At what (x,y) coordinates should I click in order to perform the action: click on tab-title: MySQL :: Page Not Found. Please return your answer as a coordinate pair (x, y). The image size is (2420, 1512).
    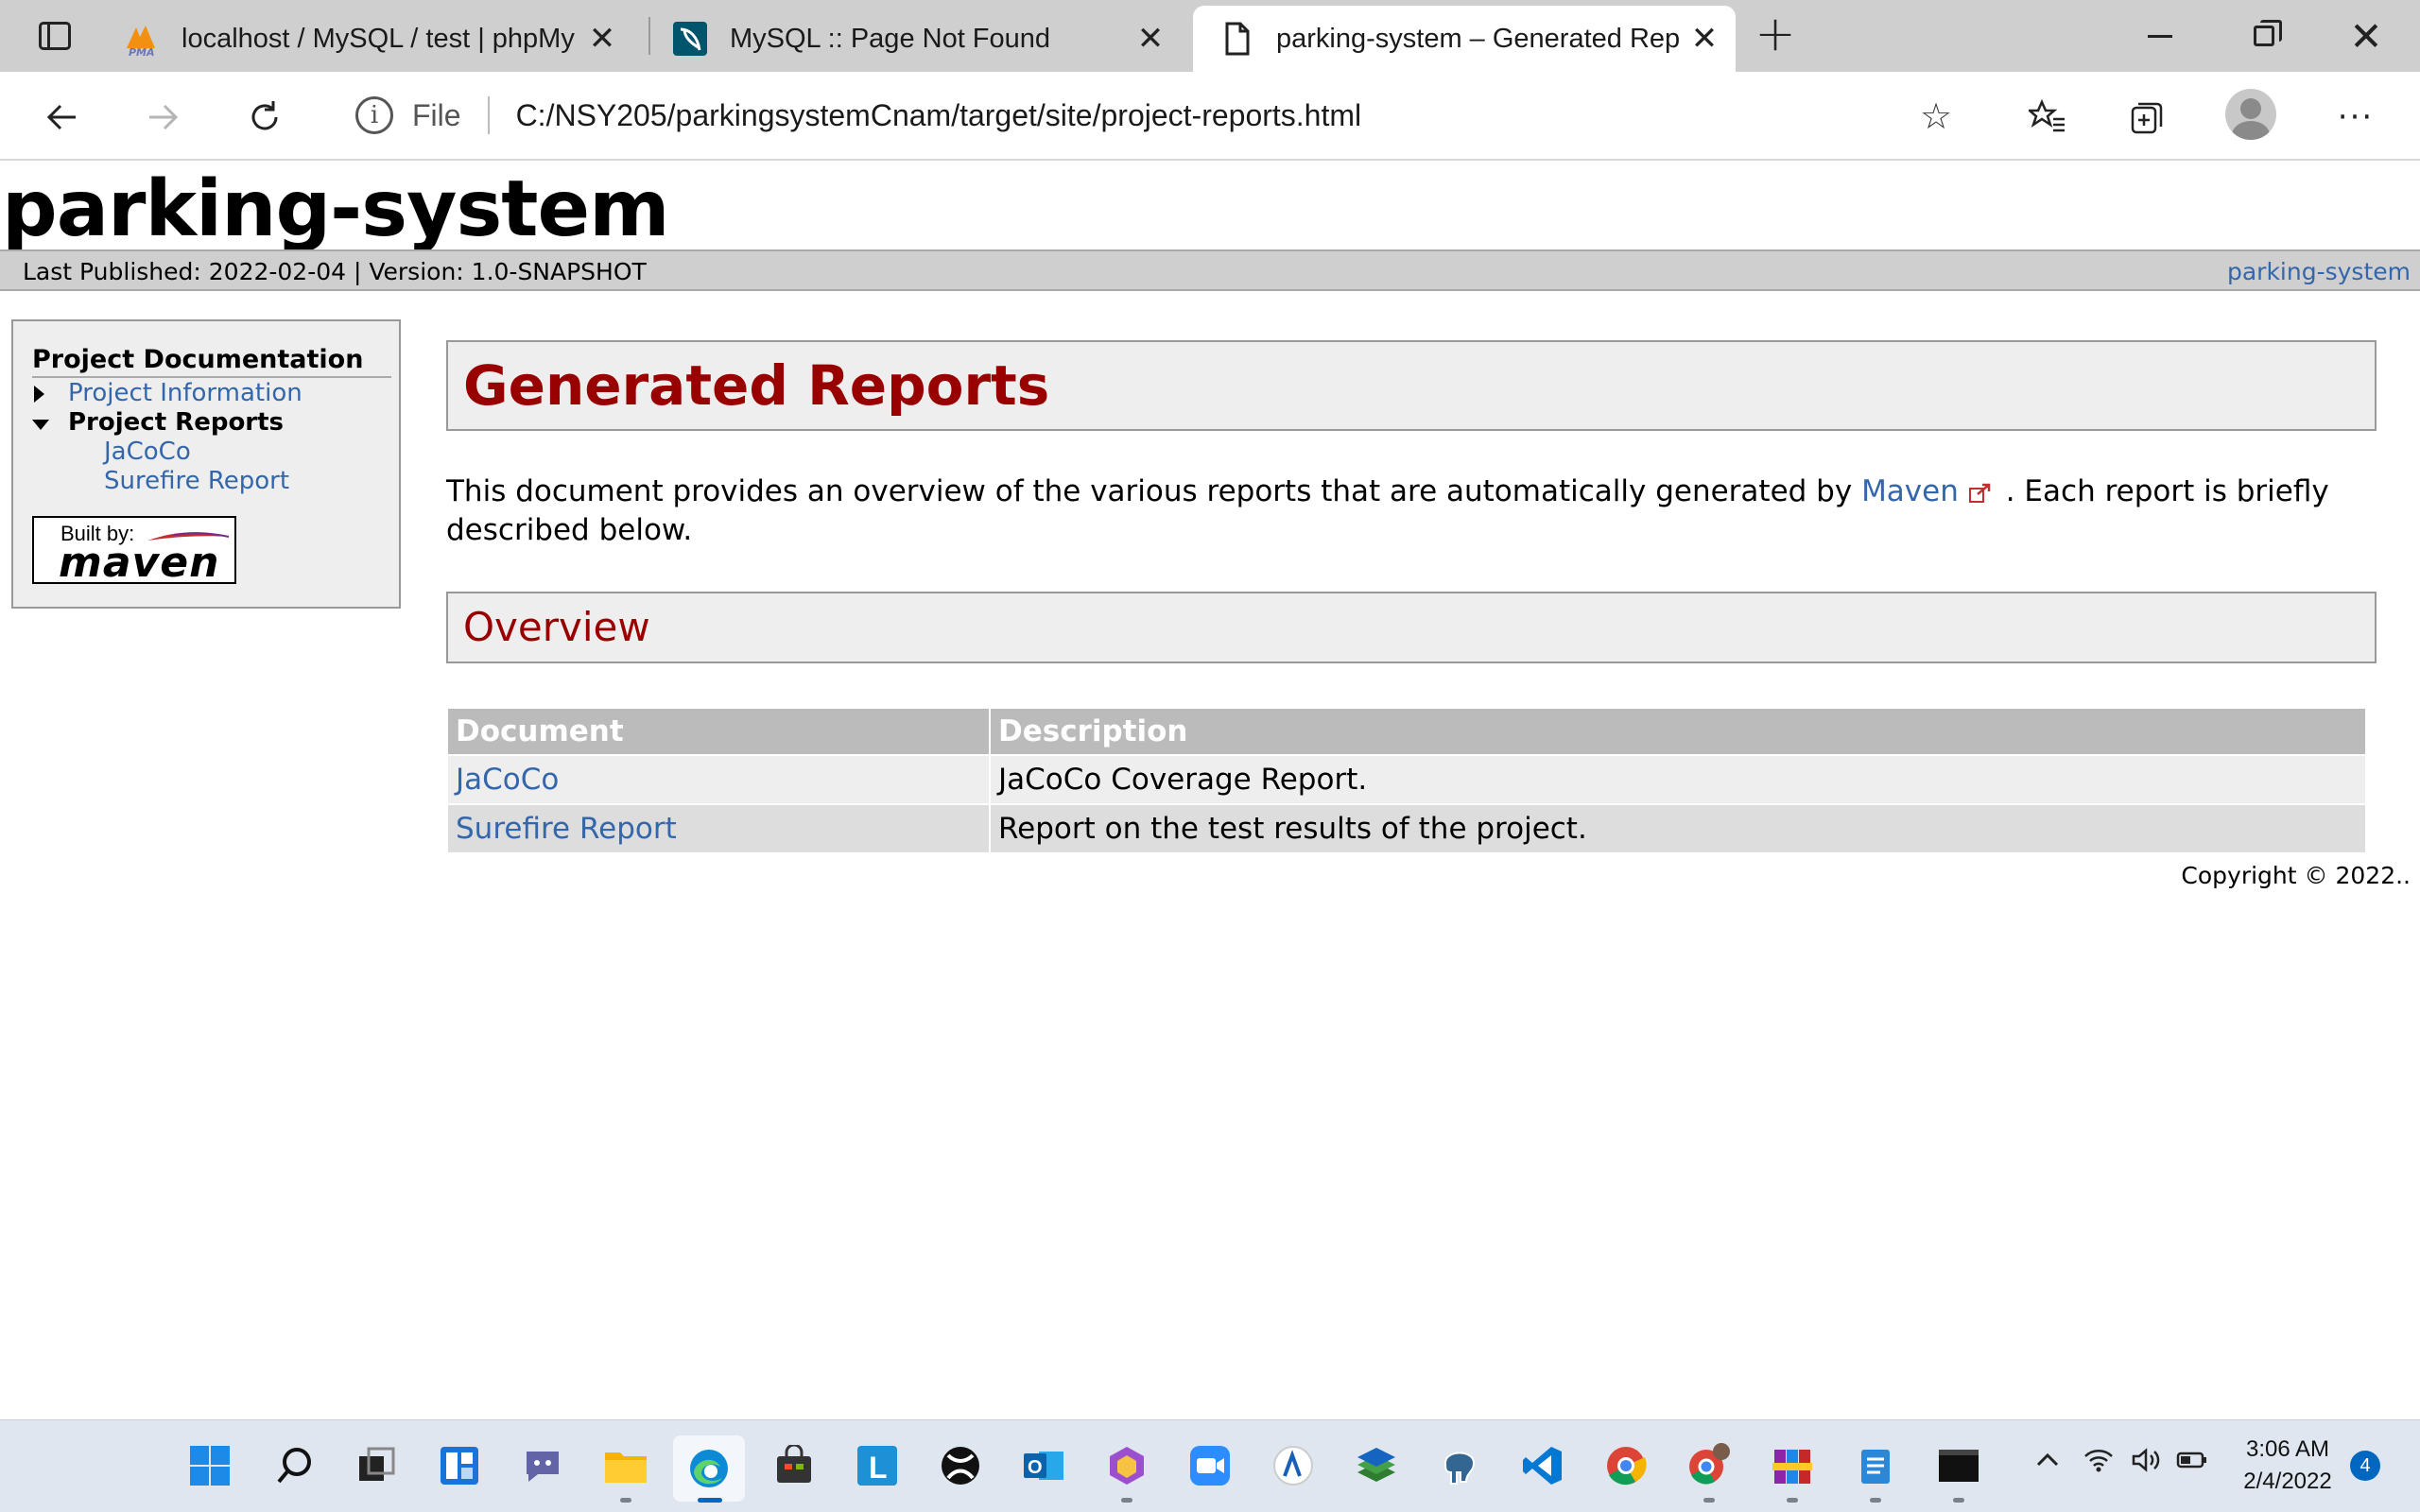
    Looking at the image, I should click on (890, 38).